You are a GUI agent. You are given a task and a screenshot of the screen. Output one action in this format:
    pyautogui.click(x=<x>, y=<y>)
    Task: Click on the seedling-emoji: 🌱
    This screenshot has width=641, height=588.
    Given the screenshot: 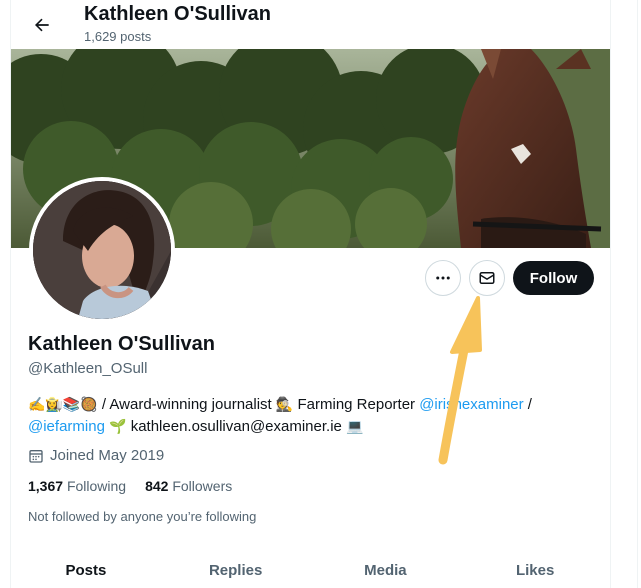 What is the action you would take?
    pyautogui.click(x=118, y=427)
    